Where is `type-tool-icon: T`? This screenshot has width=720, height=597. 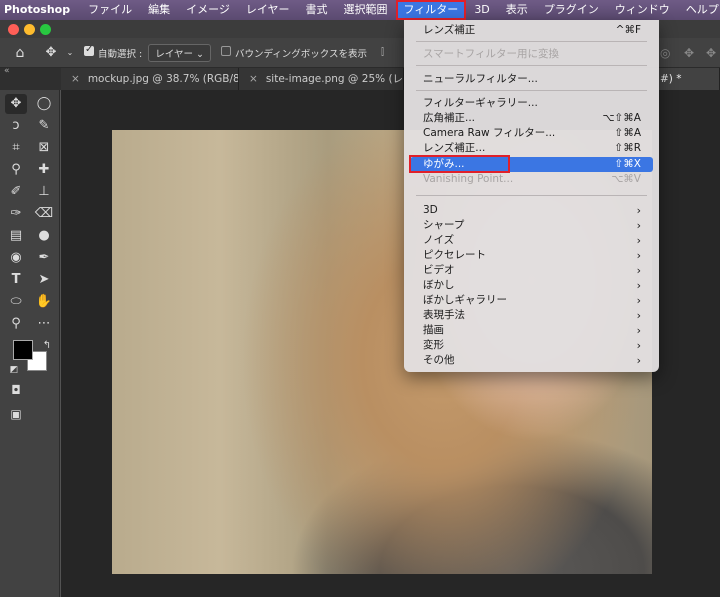
type-tool-icon: T is located at coordinates (16, 280).